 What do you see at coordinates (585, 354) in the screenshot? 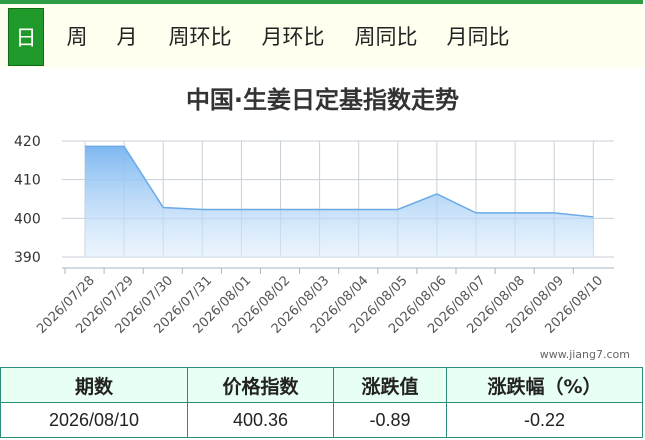
I see `watermark: www.jiang7.com` at bounding box center [585, 354].